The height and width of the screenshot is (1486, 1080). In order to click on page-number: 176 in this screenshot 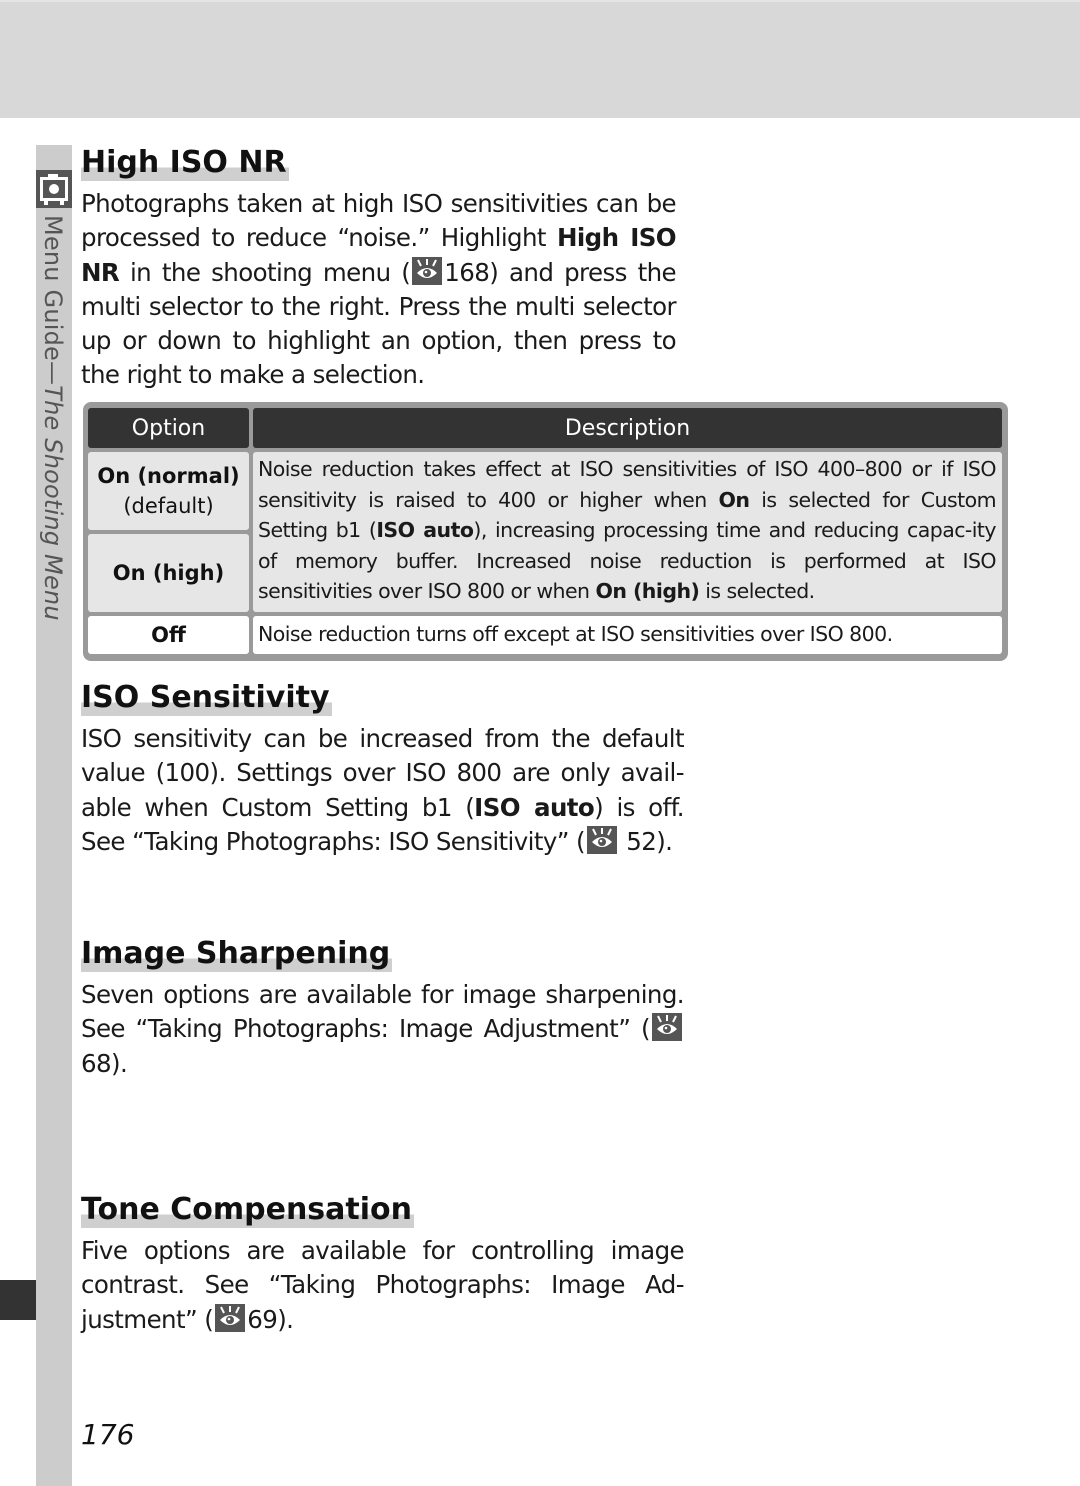, I will do `click(108, 1434)`.